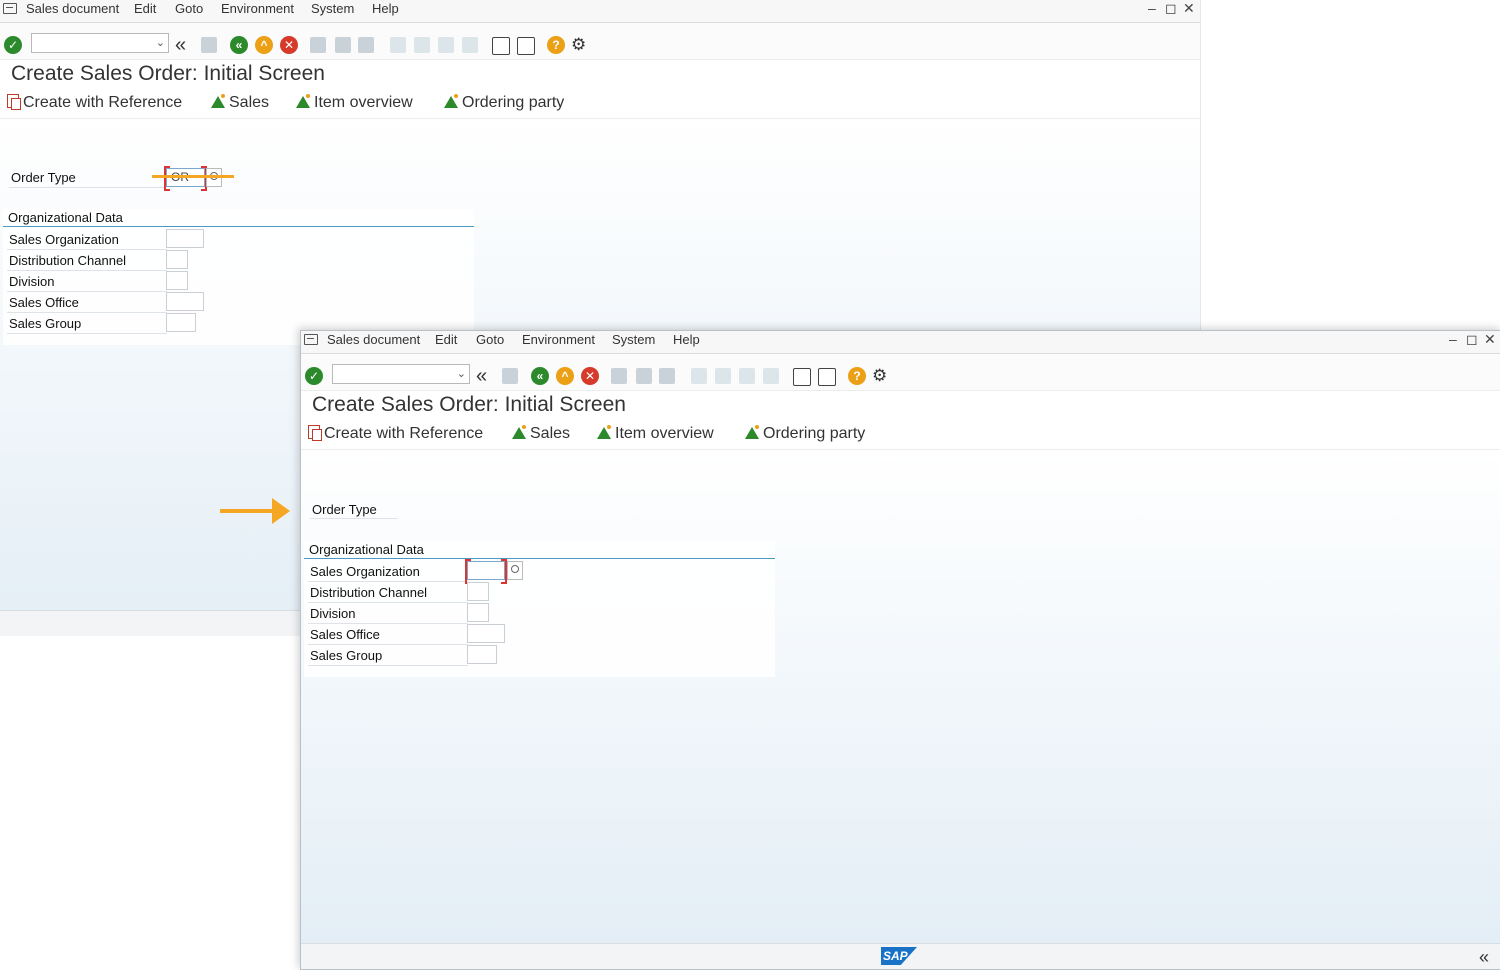  What do you see at coordinates (44, 302) in the screenshot?
I see `sales-office-label: Sales Office` at bounding box center [44, 302].